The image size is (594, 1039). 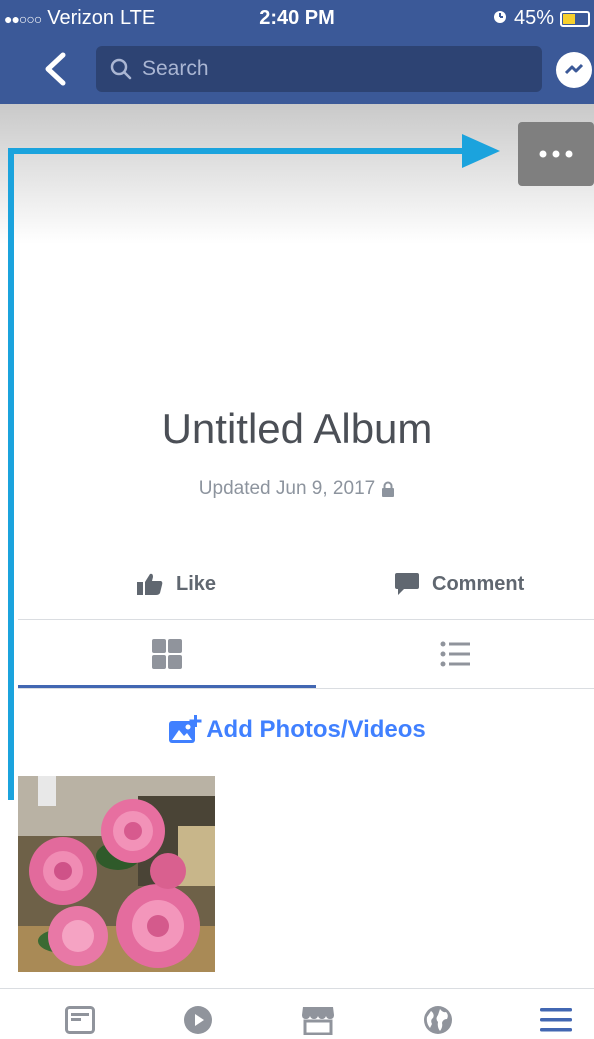 I want to click on top-bar: ●●○○○ Verizon LTE 2:40 PM 45% Search, so click(x=297, y=52).